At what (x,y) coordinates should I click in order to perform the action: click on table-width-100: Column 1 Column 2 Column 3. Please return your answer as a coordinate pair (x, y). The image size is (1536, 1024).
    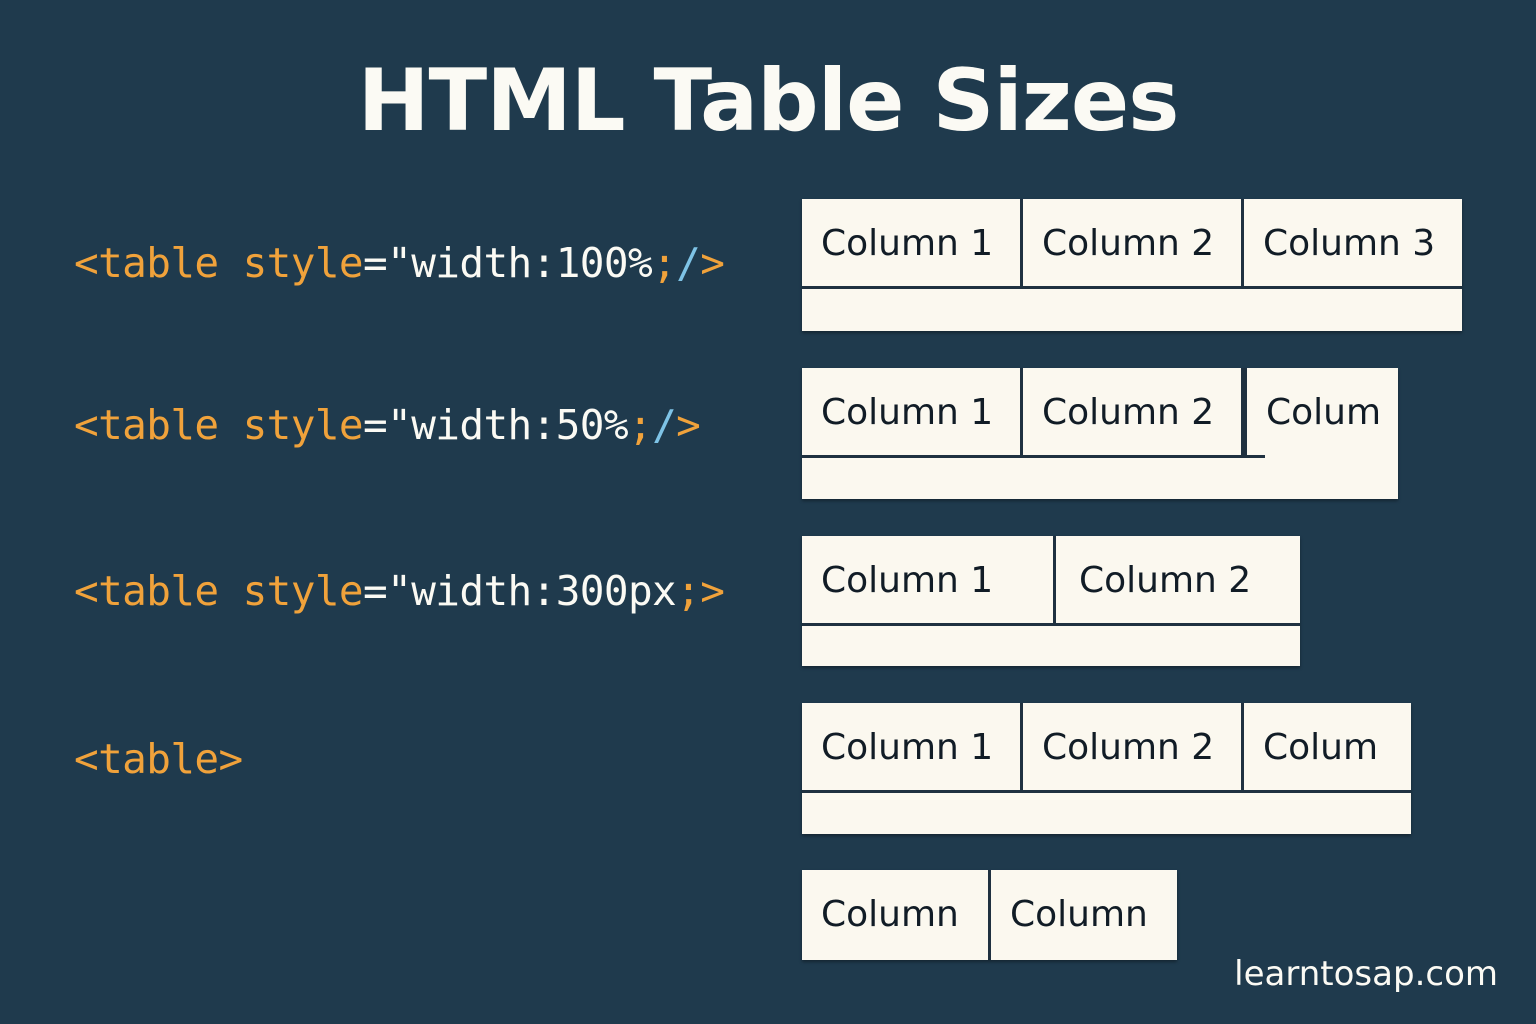
    Looking at the image, I should click on (1132, 265).